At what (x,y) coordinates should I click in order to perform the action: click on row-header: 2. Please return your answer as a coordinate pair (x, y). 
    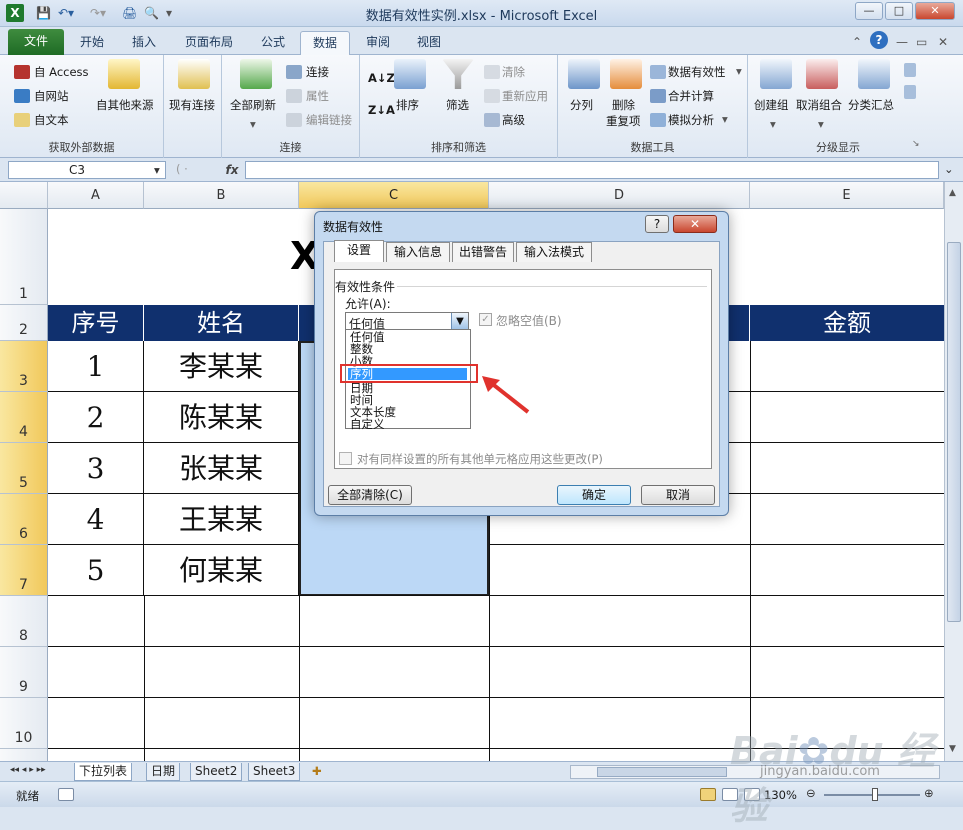
    Looking at the image, I should click on (24, 323).